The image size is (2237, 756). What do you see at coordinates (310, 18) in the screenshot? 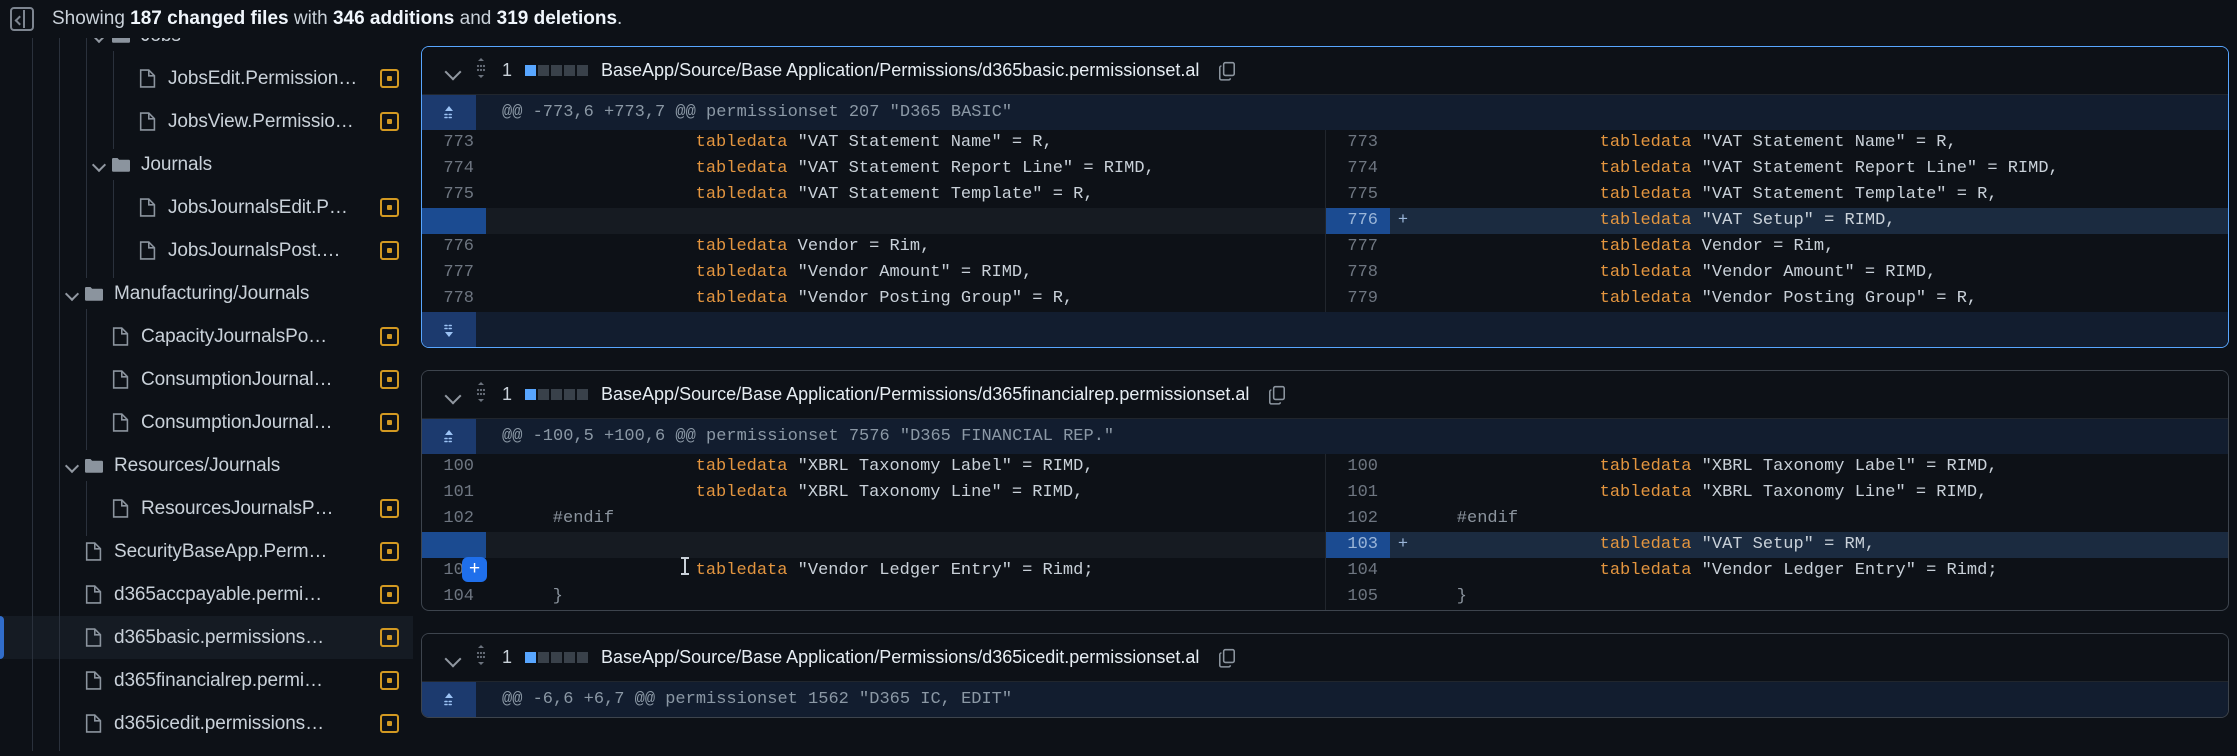
I see `summary-mid: with` at bounding box center [310, 18].